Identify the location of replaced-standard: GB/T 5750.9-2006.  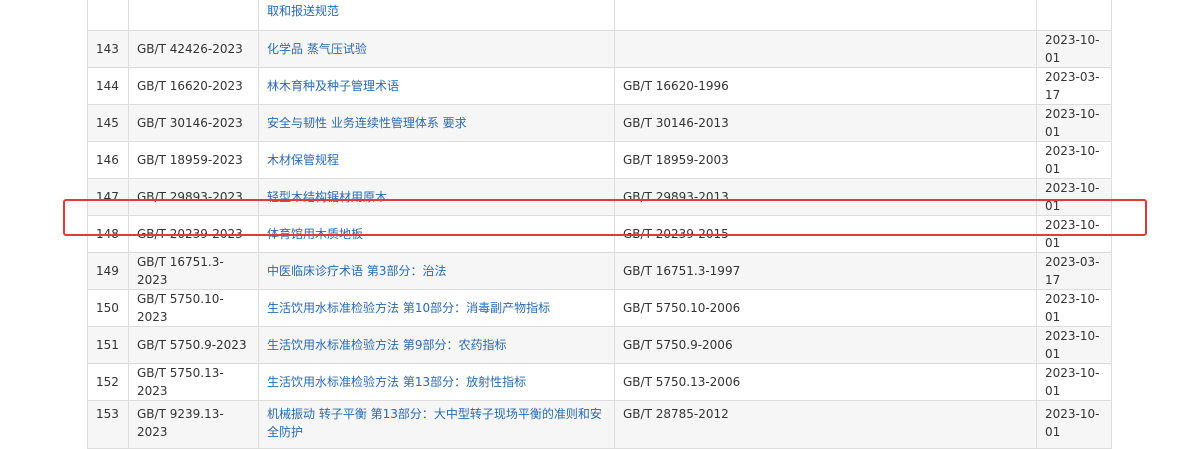
(825, 345).